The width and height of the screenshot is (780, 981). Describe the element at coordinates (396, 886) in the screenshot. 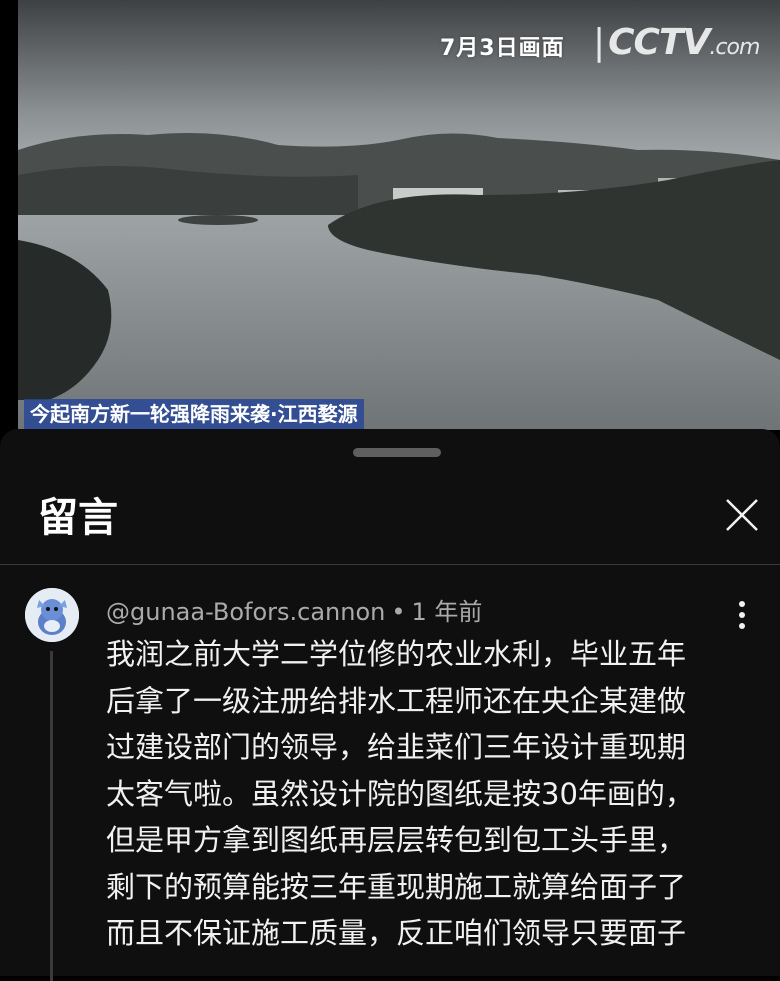

I see `comment-line: 剩下的预算能按三年重现期施工就算给面子了` at that location.